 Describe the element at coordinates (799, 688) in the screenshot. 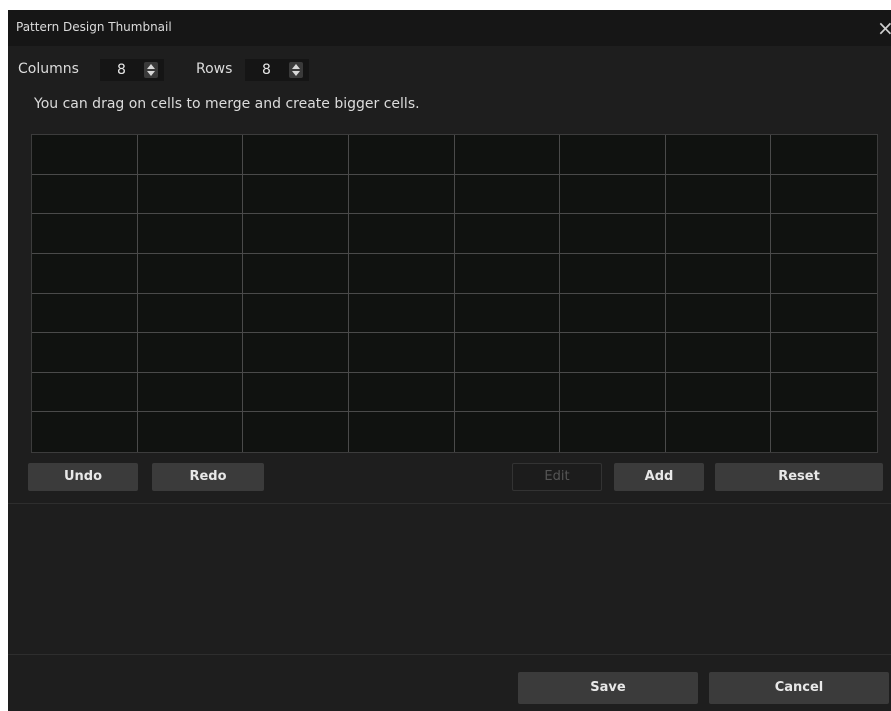

I see `cancel-button: Cancel` at that location.